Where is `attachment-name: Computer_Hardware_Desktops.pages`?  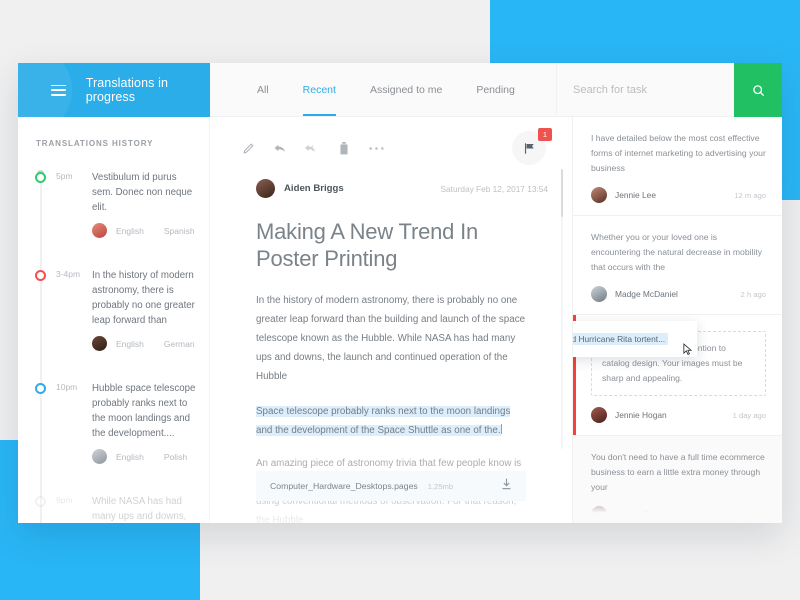 attachment-name: Computer_Hardware_Desktops.pages is located at coordinates (344, 486).